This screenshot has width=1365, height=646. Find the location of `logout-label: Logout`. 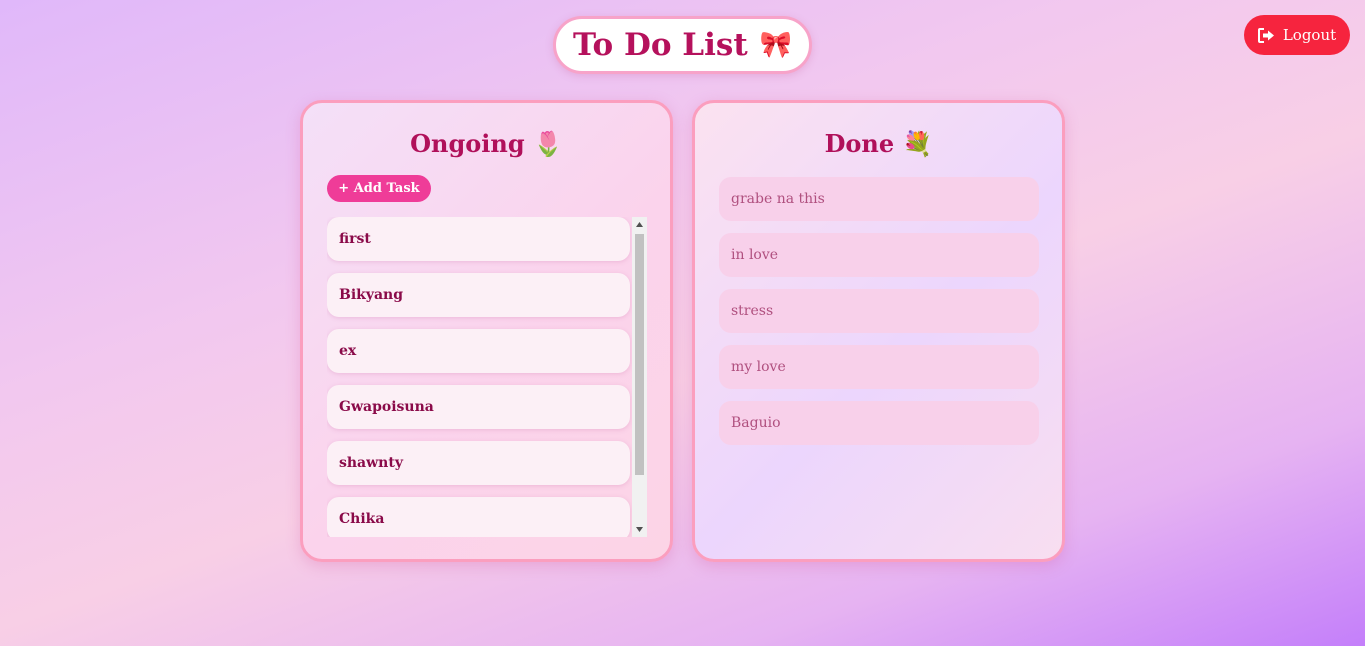

logout-label: Logout is located at coordinates (1309, 35).